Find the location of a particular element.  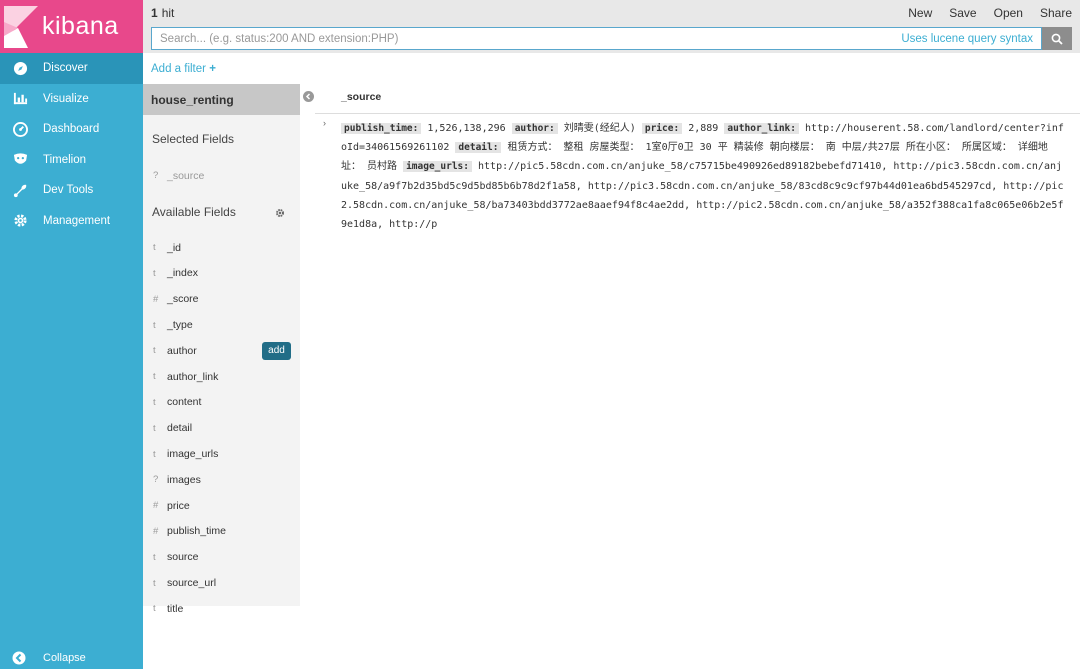

filter-bar: Add a filter + is located at coordinates (611, 68).